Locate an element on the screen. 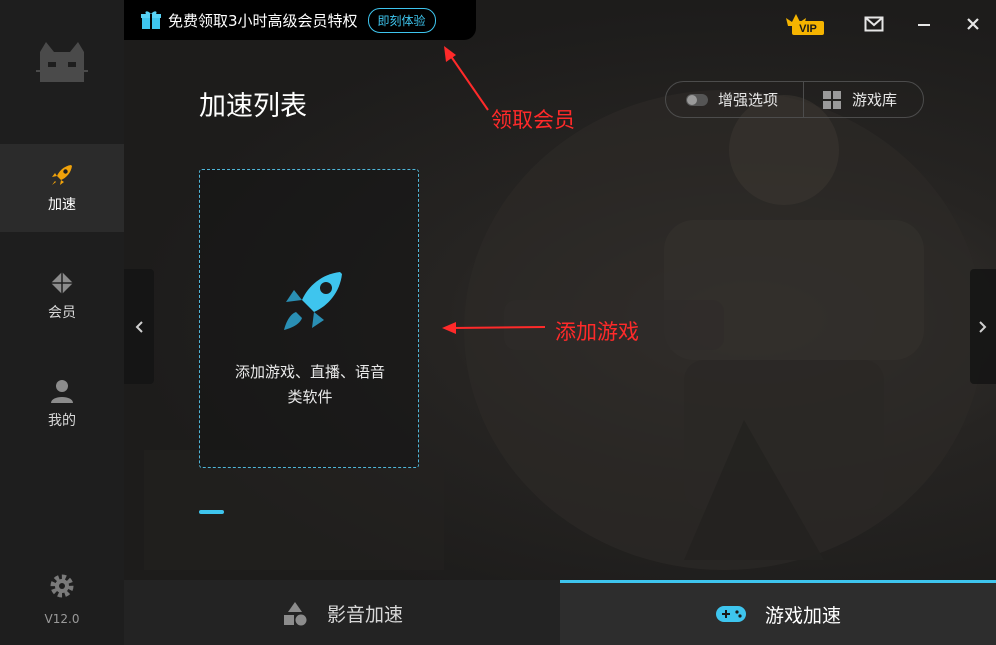  user-icon is located at coordinates (62, 391).